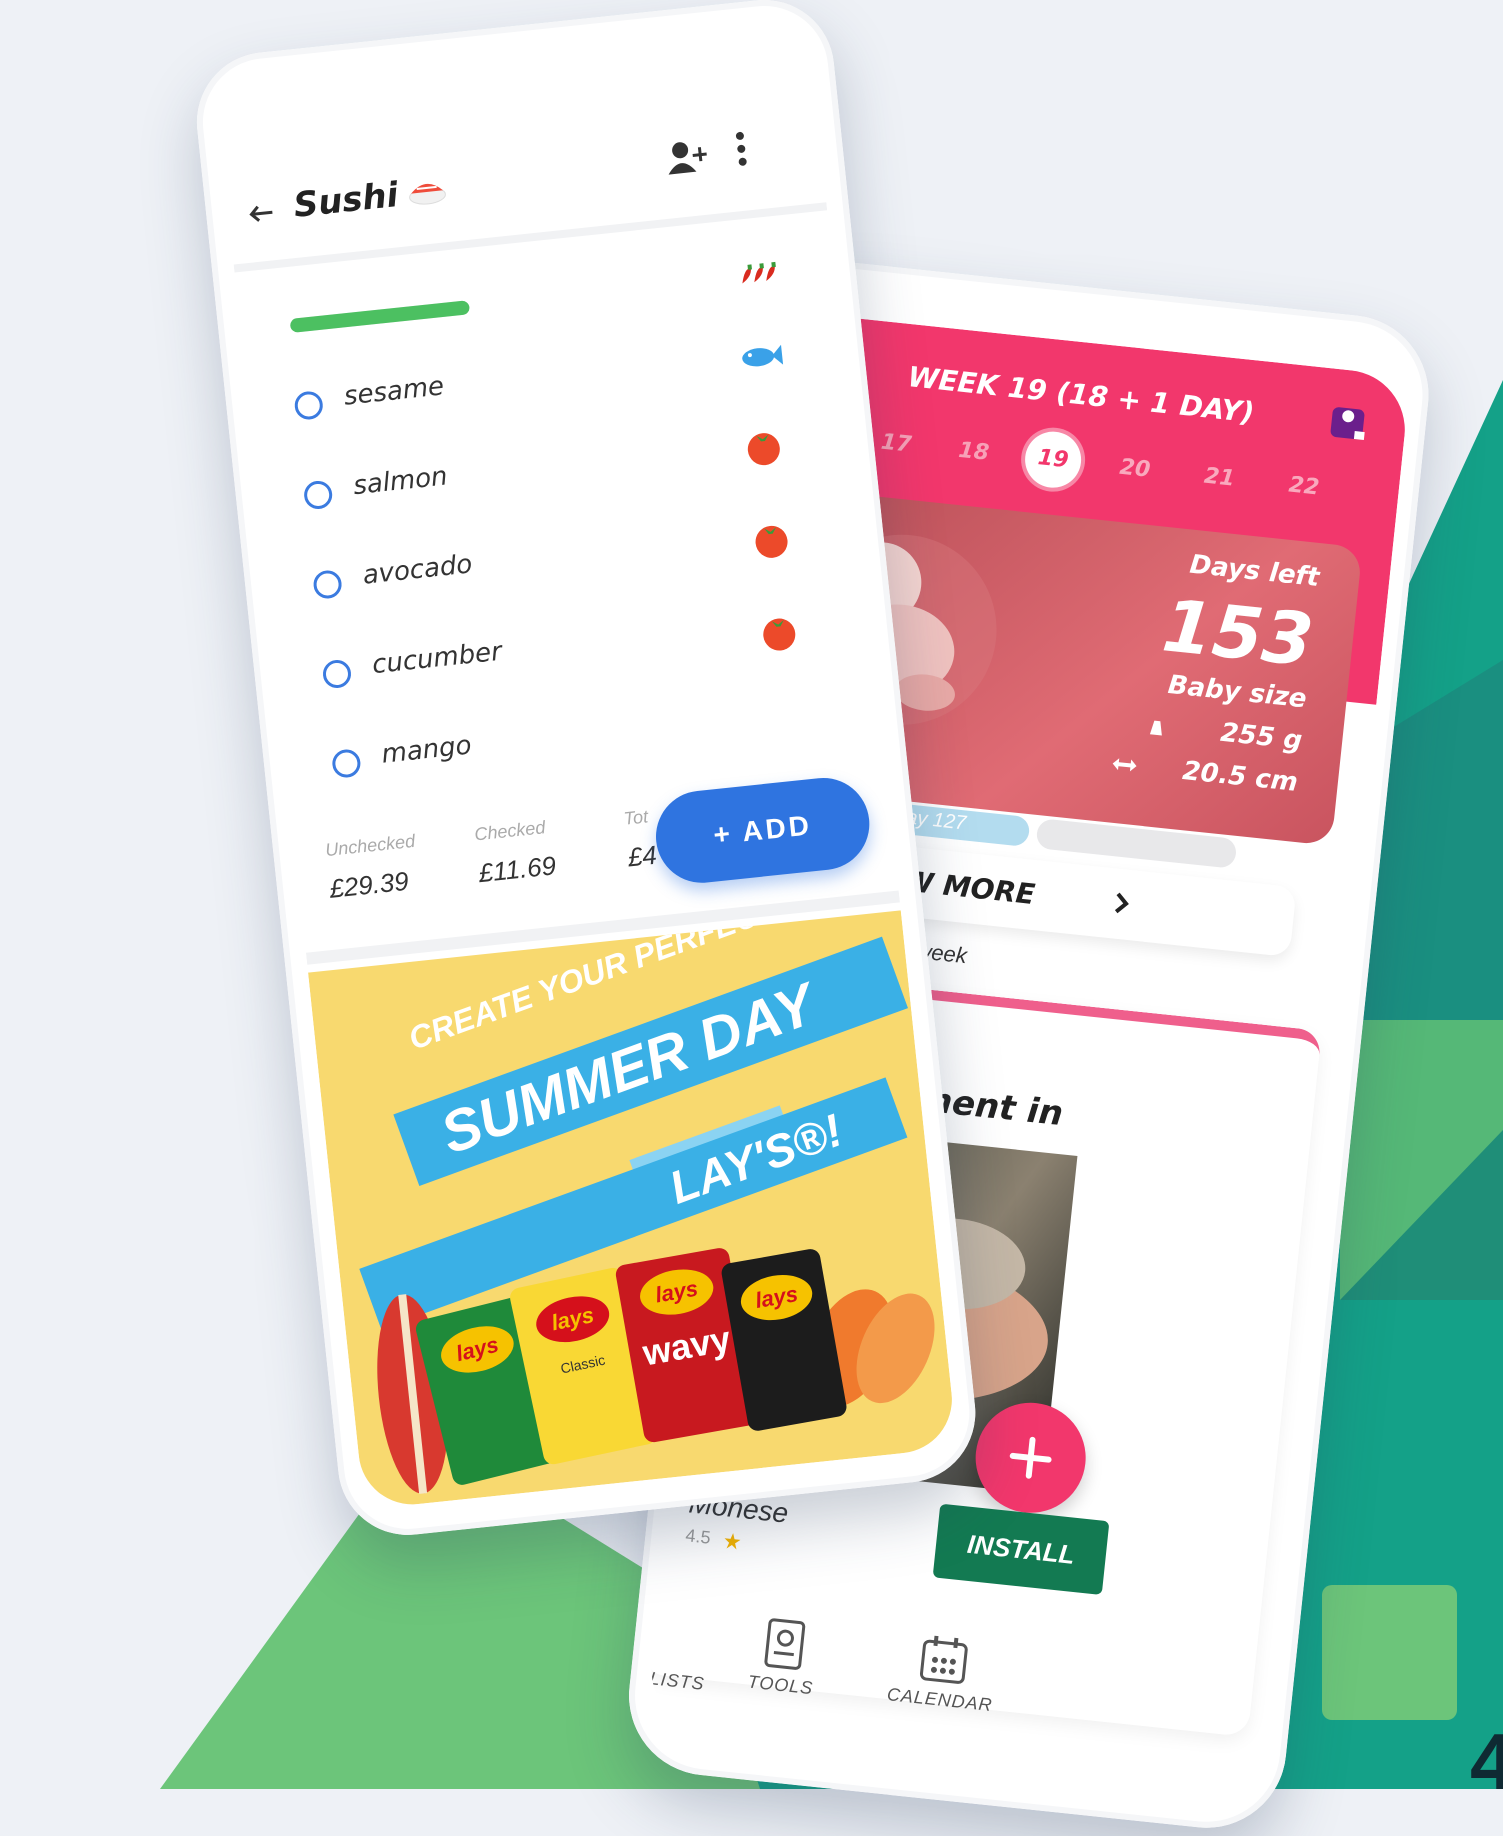 The image size is (1503, 1836). What do you see at coordinates (370, 845) in the screenshot?
I see `unchecked-label: Unchecked` at bounding box center [370, 845].